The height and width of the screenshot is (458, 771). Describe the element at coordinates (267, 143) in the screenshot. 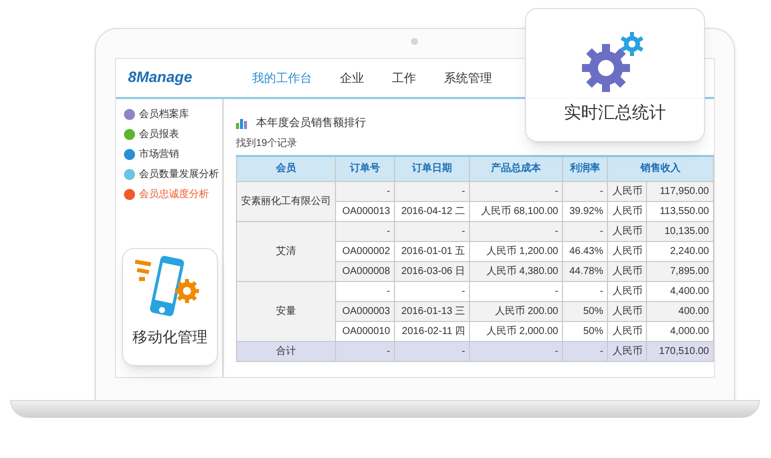

I see `record-count: 找到19个记录` at that location.